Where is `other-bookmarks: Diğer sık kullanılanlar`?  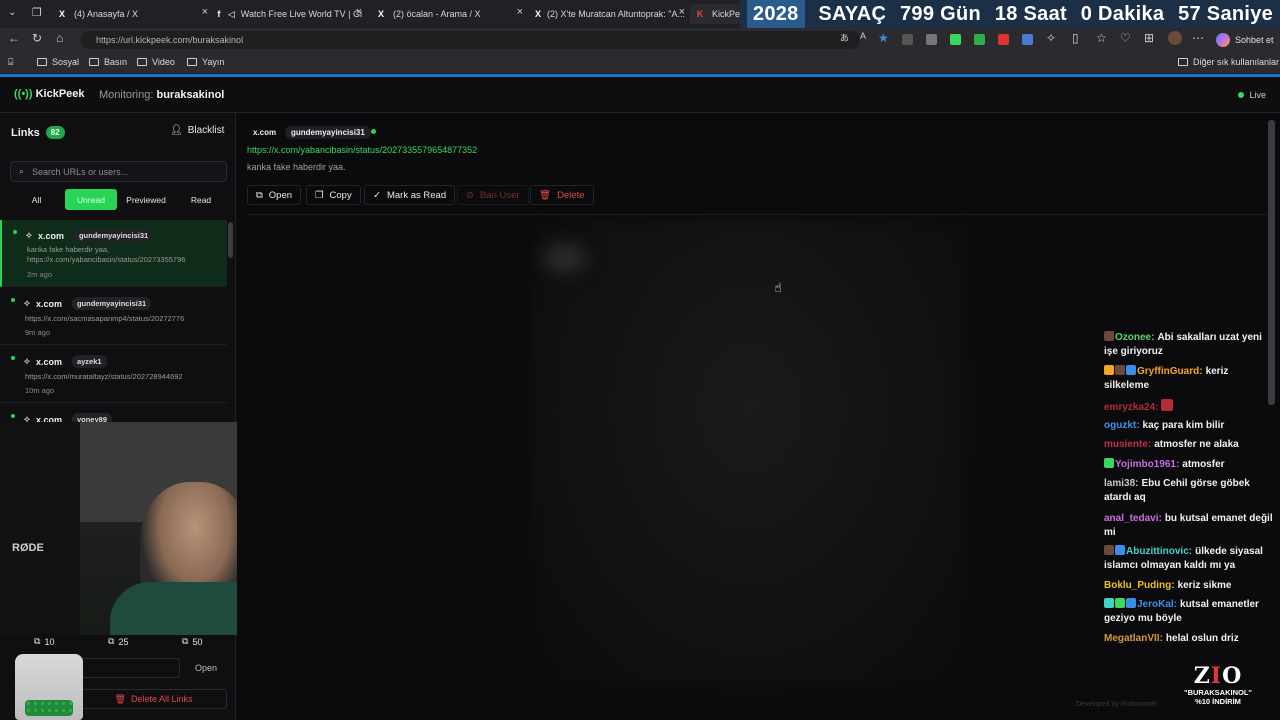
other-bookmarks: Diğer sık kullanılanlar is located at coordinates (1228, 62).